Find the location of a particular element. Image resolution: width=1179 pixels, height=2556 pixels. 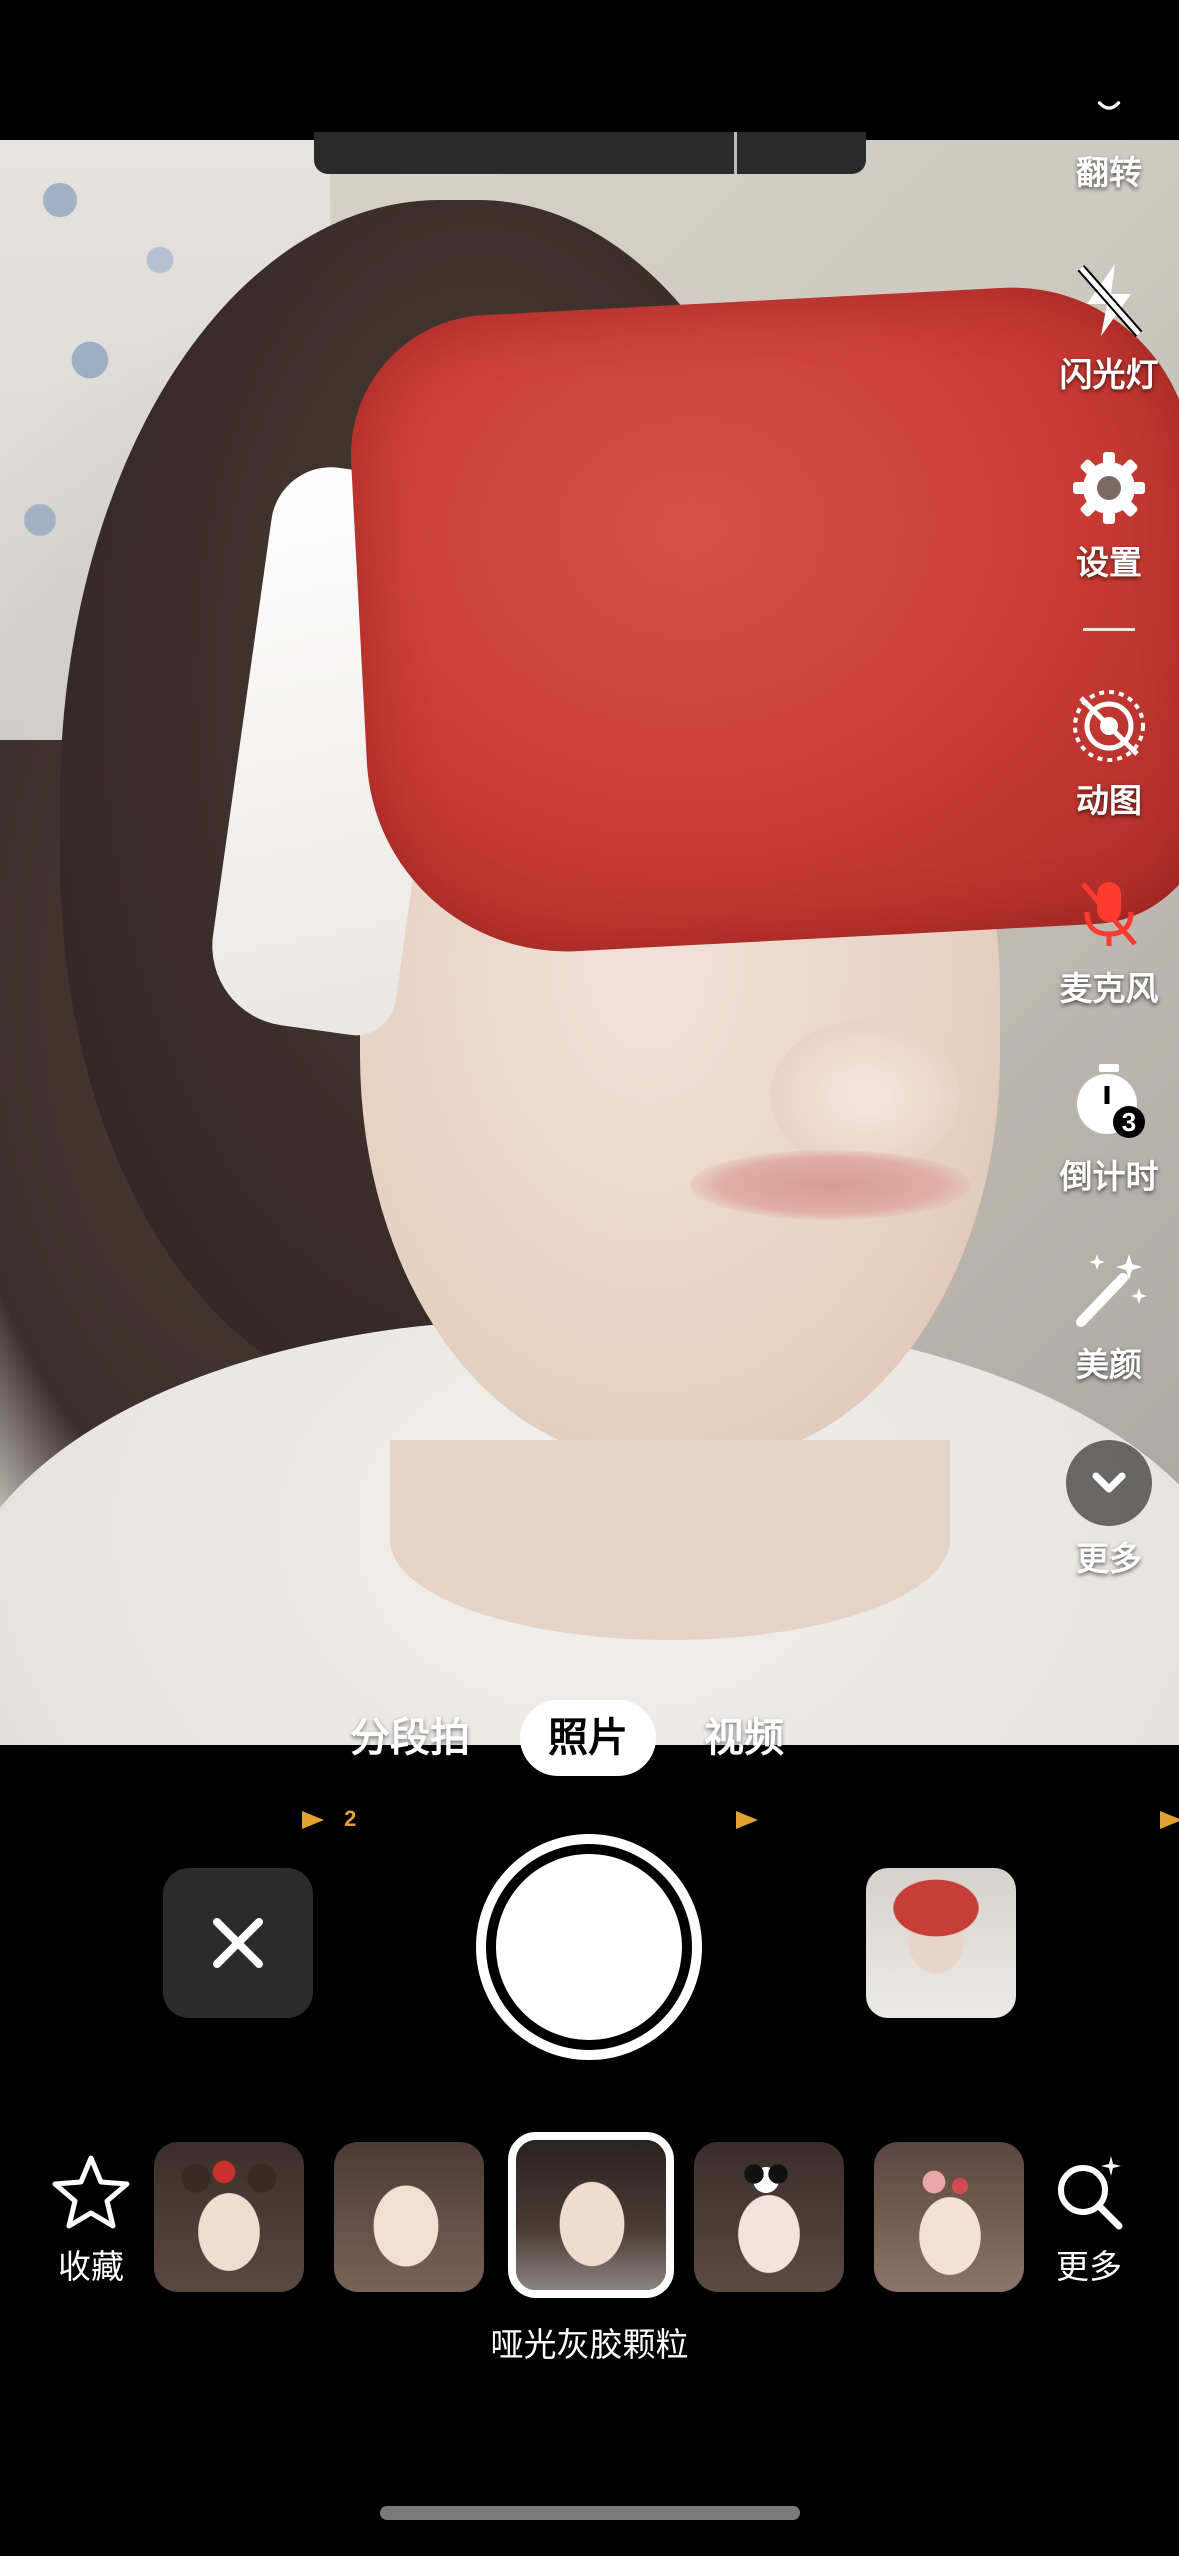

timer-button: 3 倒计时 is located at coordinates (1109, 1129).